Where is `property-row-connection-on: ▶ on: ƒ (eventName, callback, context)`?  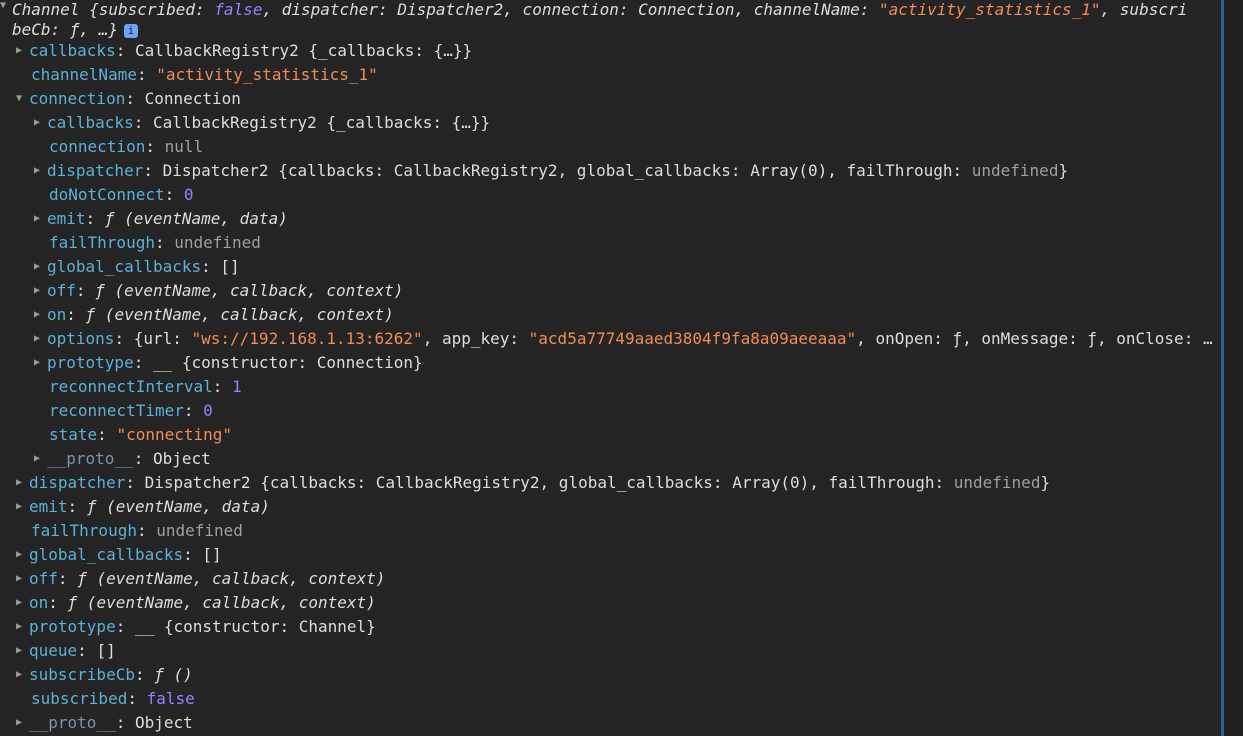
property-row-connection-on: ▶ on: ƒ (eventName, callback, context) is located at coordinates (625, 315).